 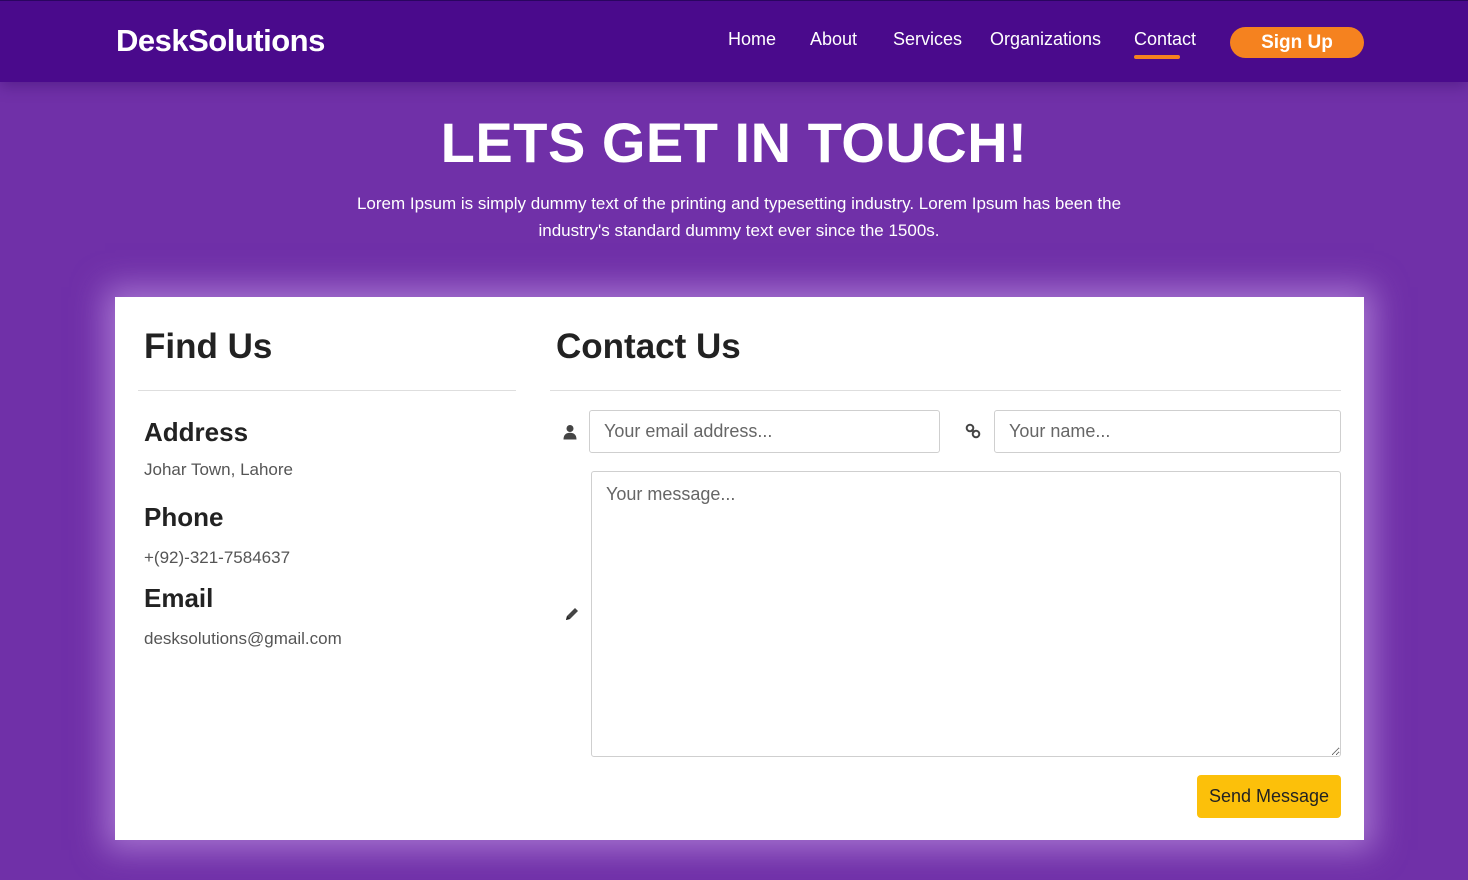 I want to click on find-us-title: Find Us, so click(x=208, y=346).